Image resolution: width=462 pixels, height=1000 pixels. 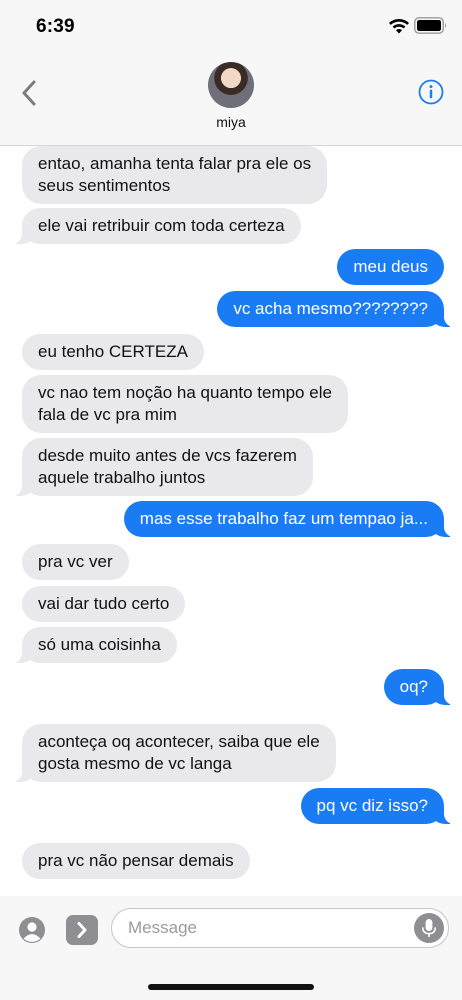 What do you see at coordinates (135, 763) in the screenshot?
I see `message-text-line: gosta mesmo de vc langa` at bounding box center [135, 763].